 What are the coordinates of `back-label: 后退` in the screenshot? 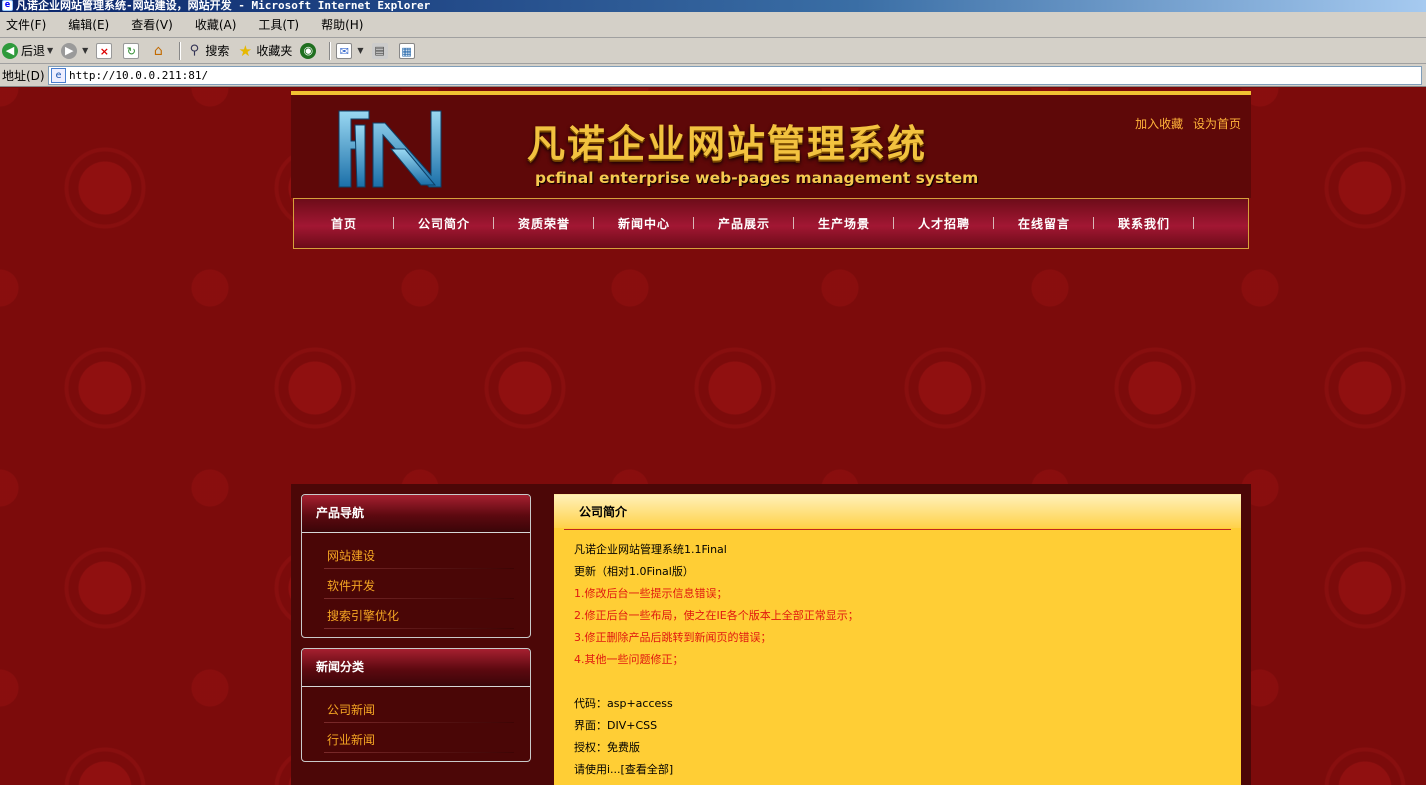 It's located at (33, 51).